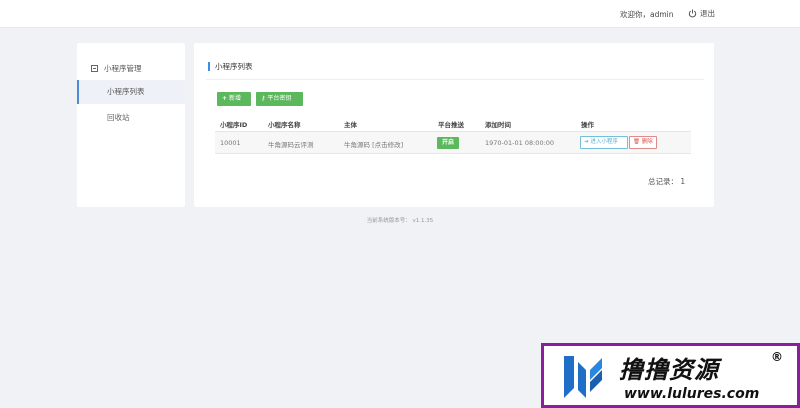 This screenshot has height=408, width=800. What do you see at coordinates (350, 125) in the screenshot?
I see `column-header-subject: 主体` at bounding box center [350, 125].